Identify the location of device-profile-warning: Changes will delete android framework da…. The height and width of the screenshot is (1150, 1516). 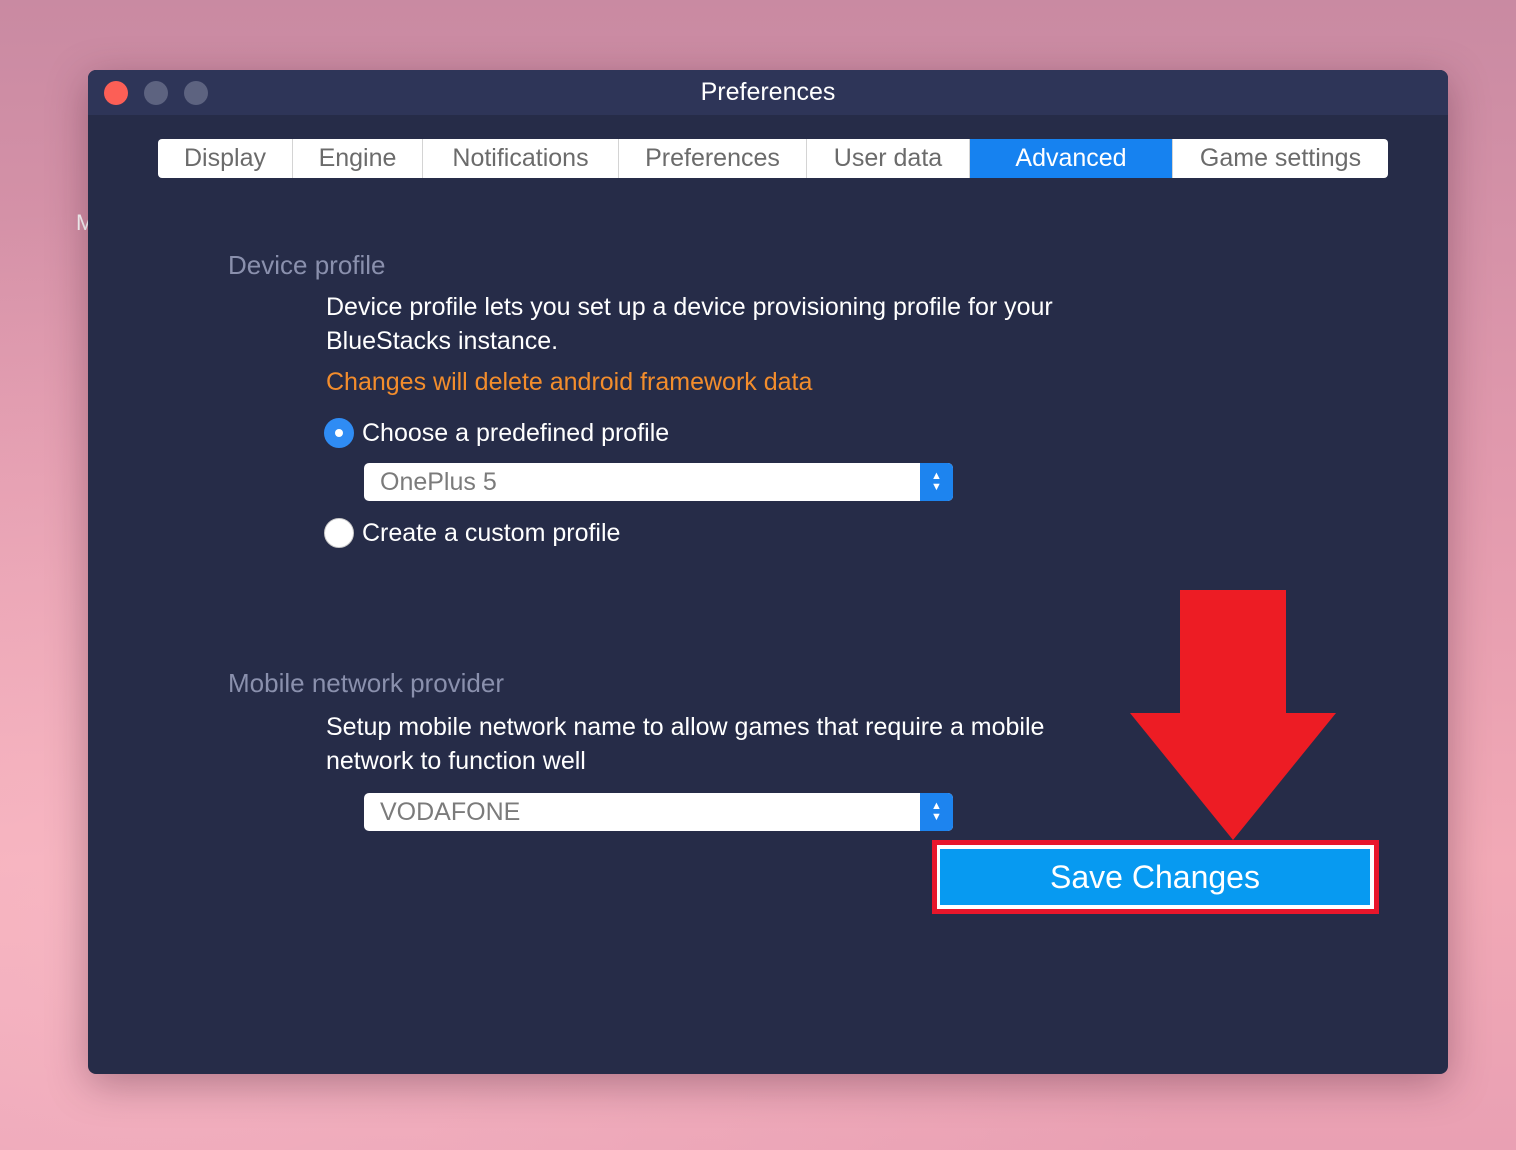
(569, 382).